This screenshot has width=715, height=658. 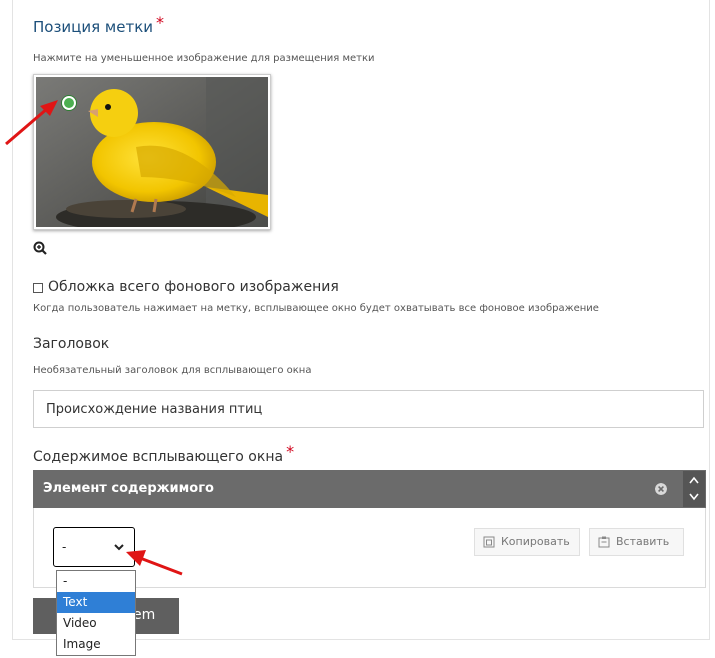 I want to click on position-title-text: Позиция метки, so click(x=93, y=27).